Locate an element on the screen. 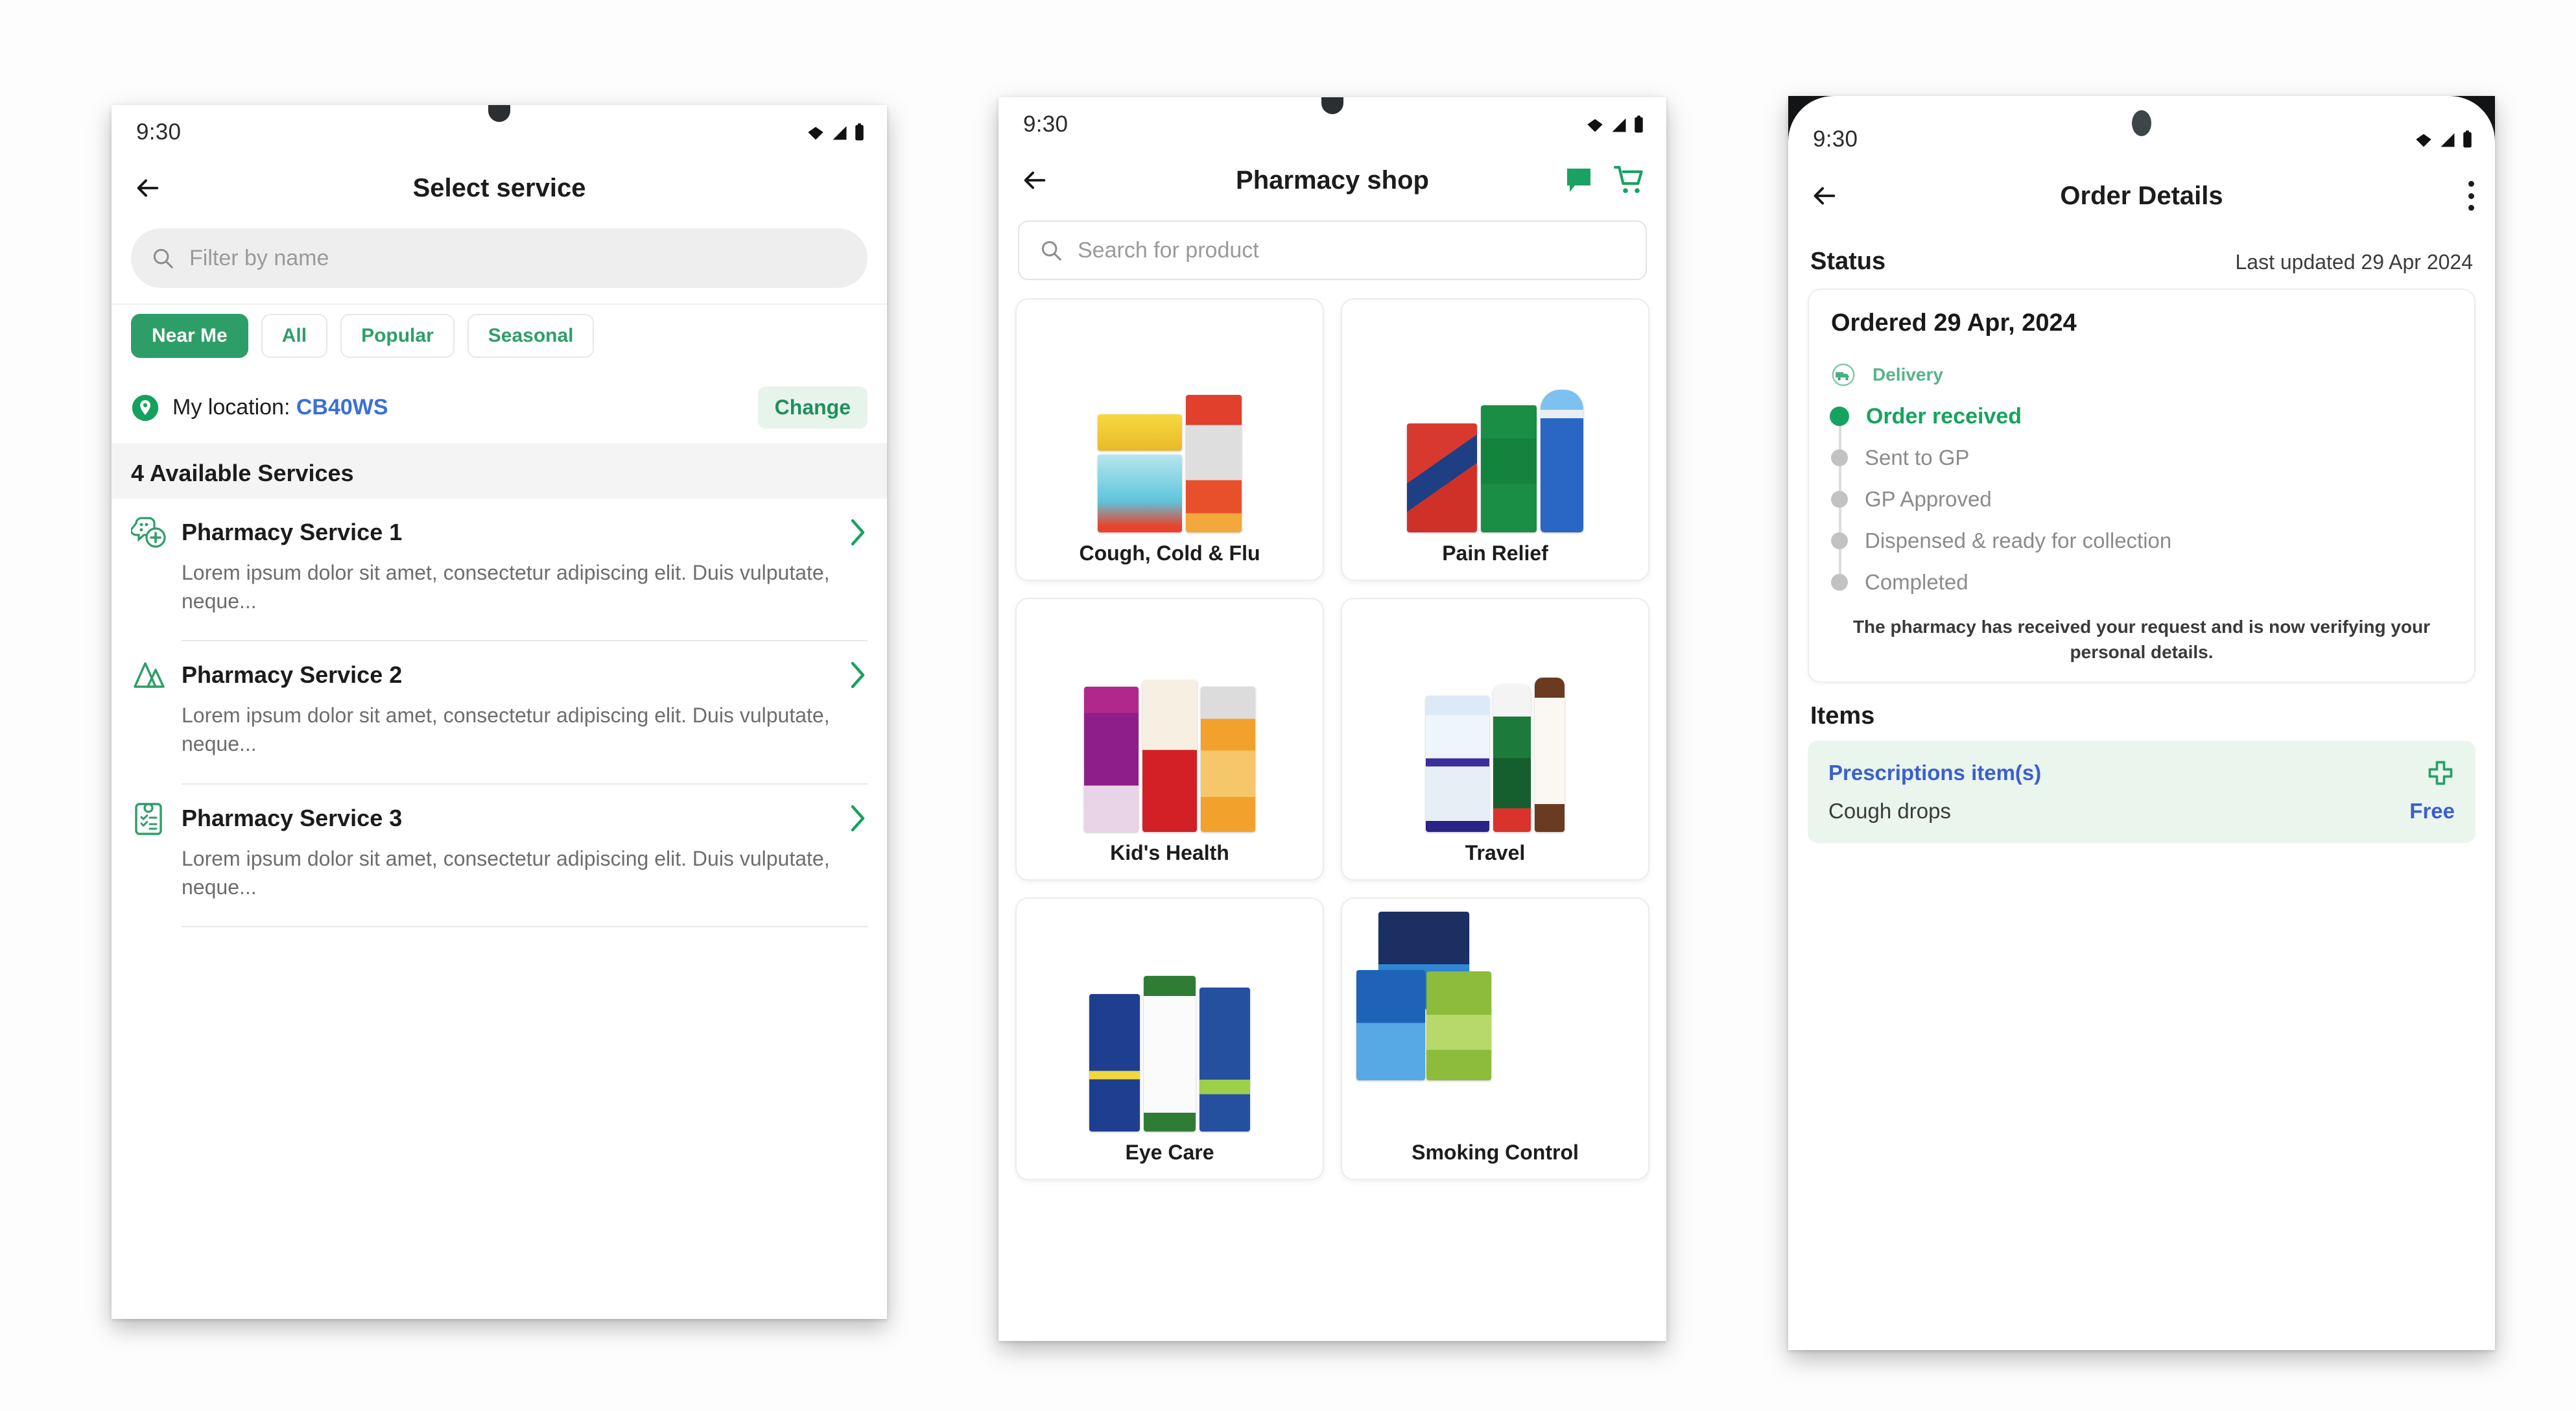 The height and width of the screenshot is (1411, 2576). chip-all: All is located at coordinates (294, 336).